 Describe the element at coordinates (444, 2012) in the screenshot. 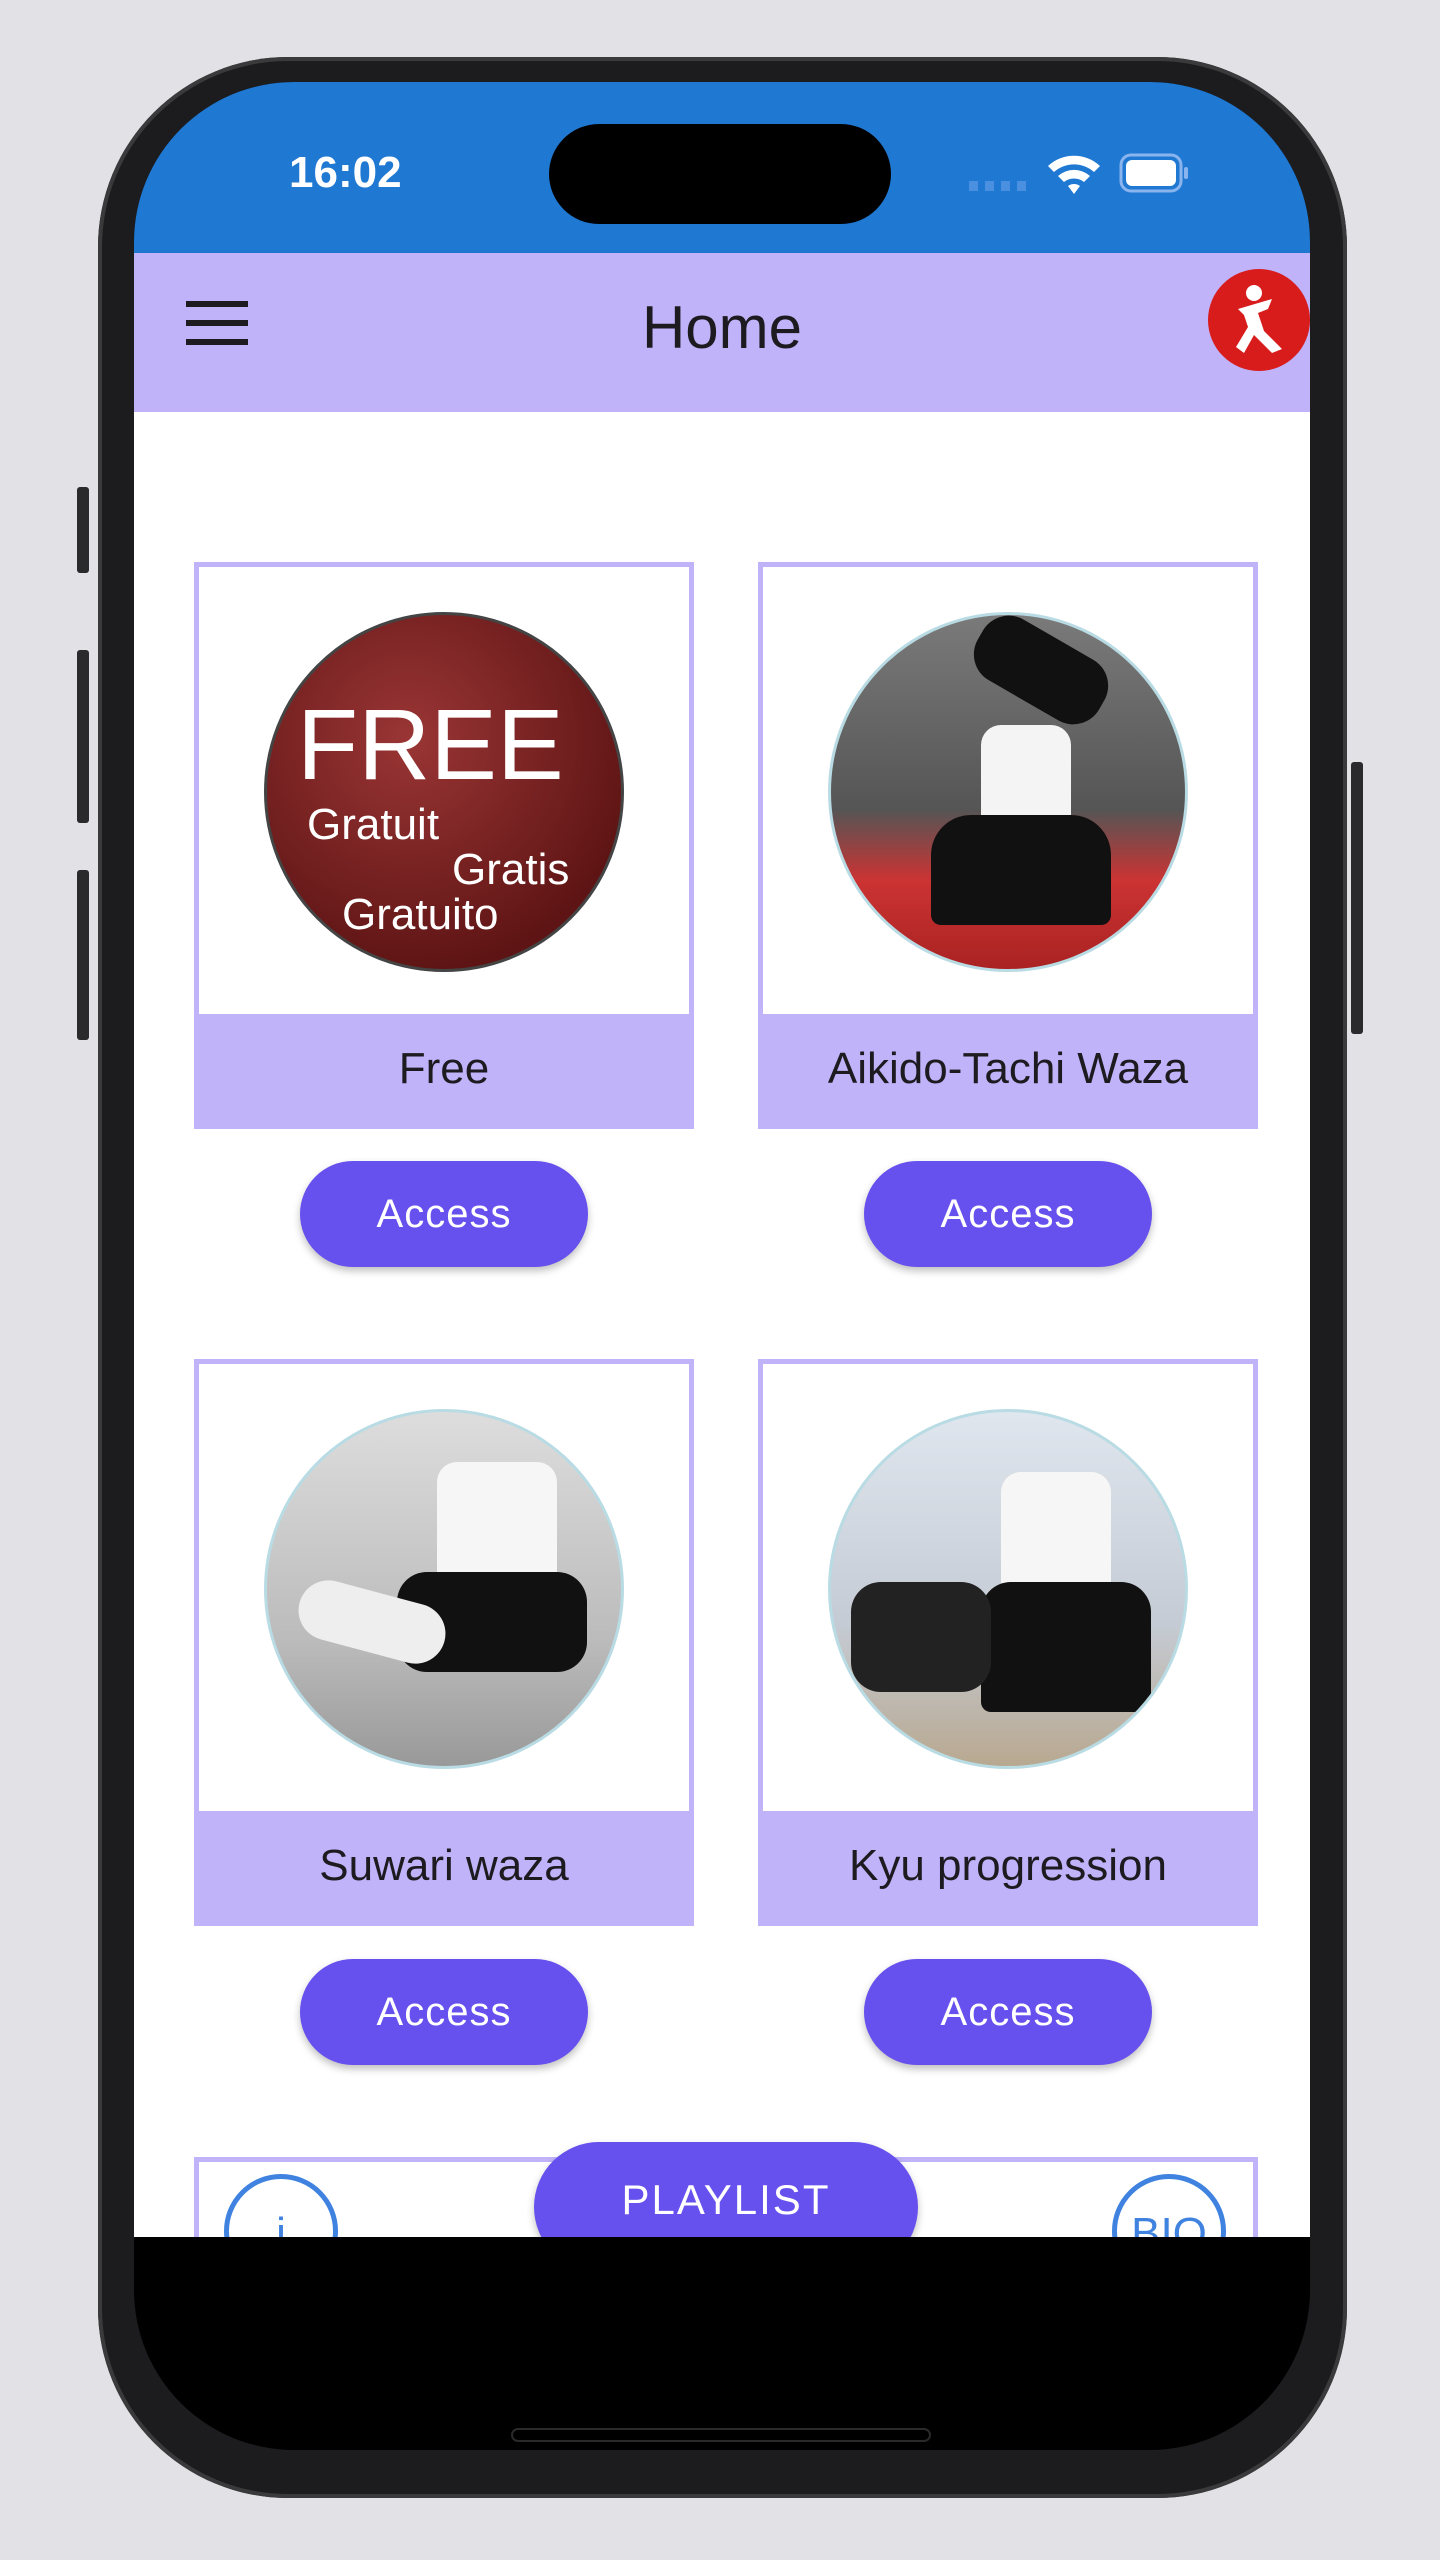

I see `access-button-suwari-waza: Access` at that location.